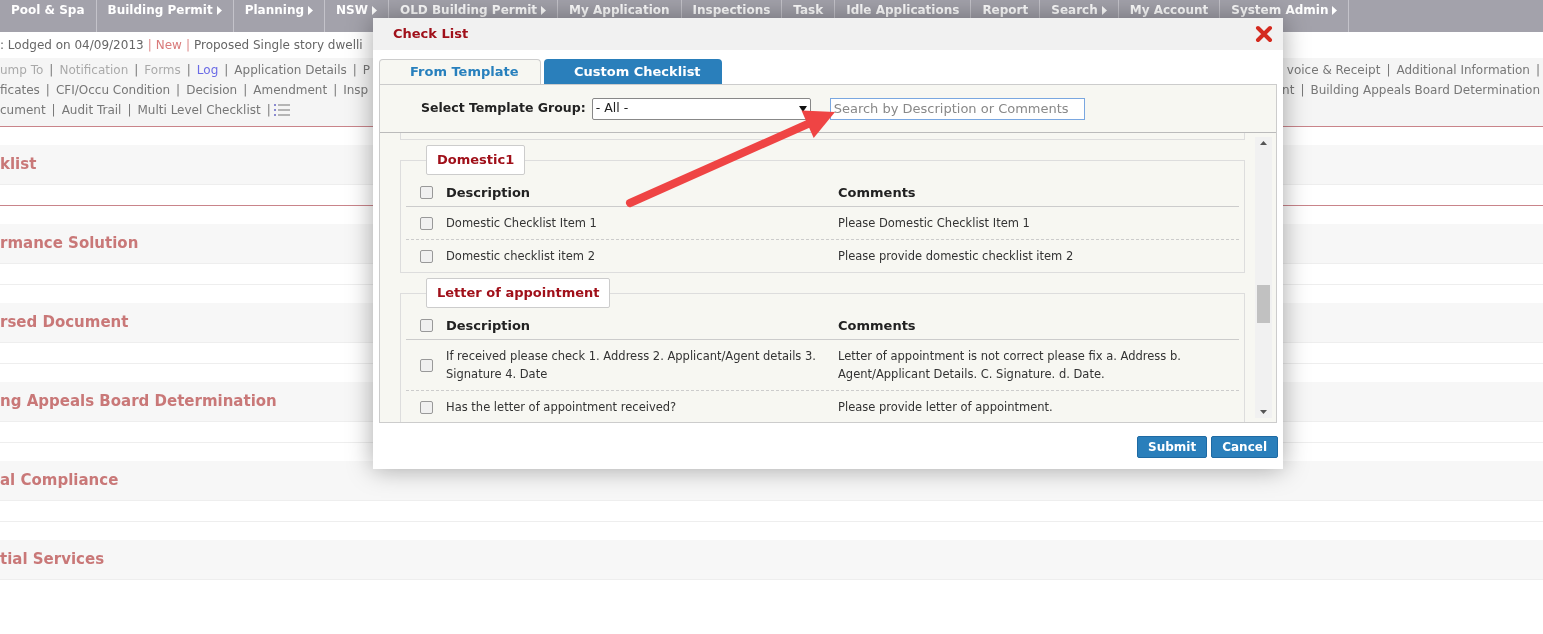 The width and height of the screenshot is (1543, 634). Describe the element at coordinates (281, 110) in the screenshot. I see `list-icon` at that location.